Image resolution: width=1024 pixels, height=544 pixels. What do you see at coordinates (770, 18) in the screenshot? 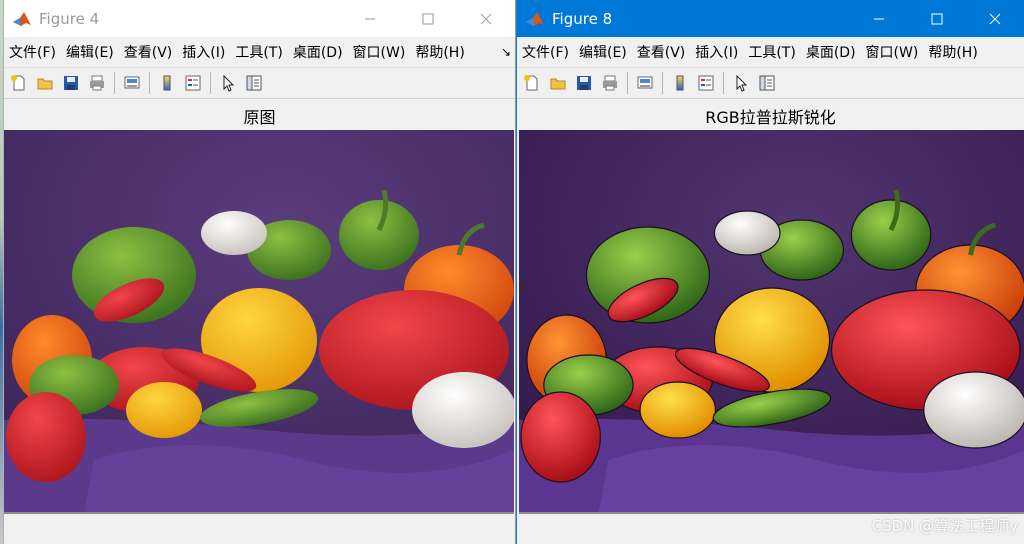
I see `title-bar: Figure 8` at bounding box center [770, 18].